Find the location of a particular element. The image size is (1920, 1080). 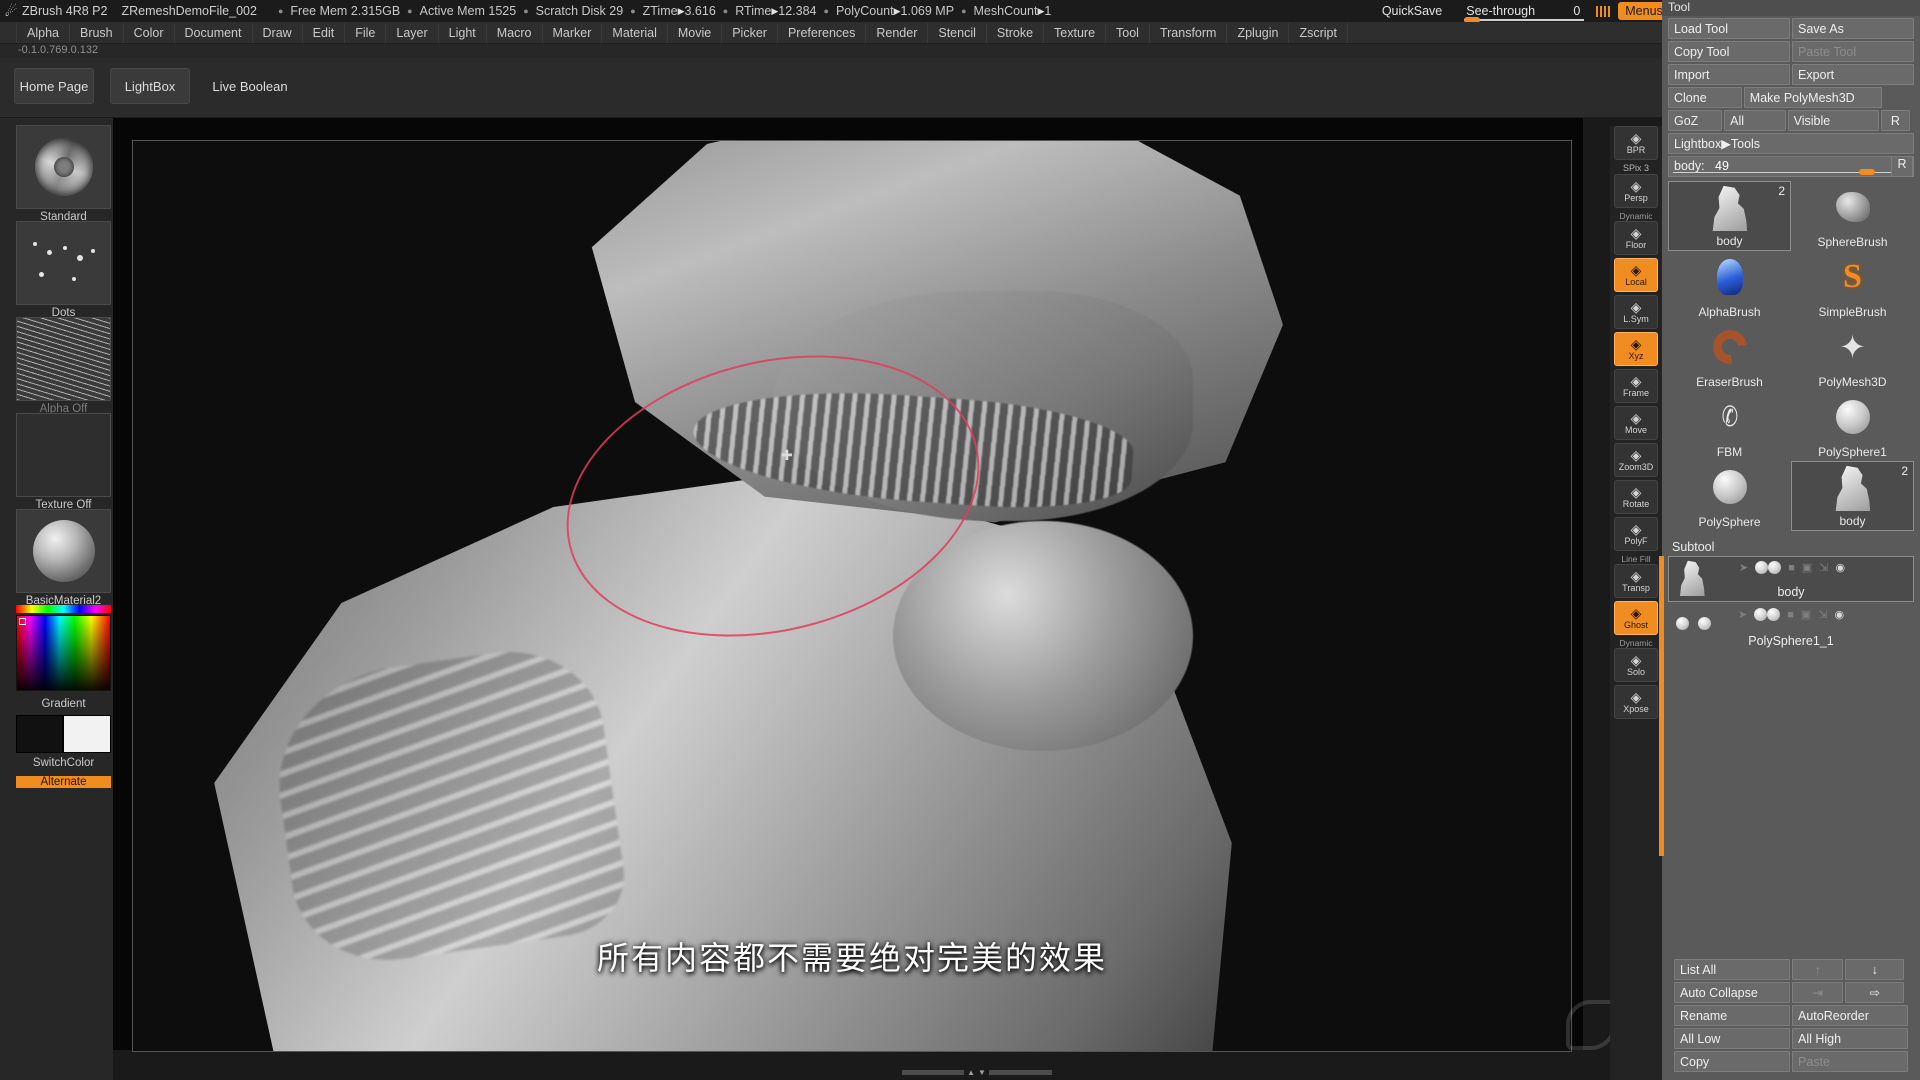

import-button: Import is located at coordinates (1729, 74).